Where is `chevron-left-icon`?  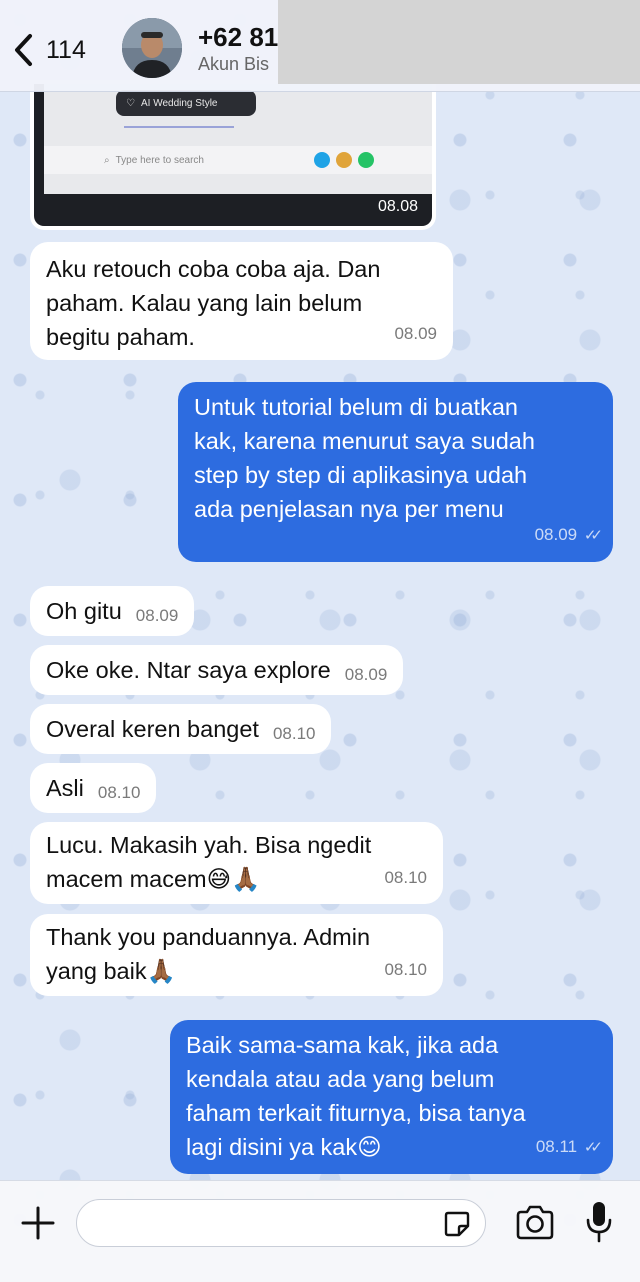 chevron-left-icon is located at coordinates (23, 50).